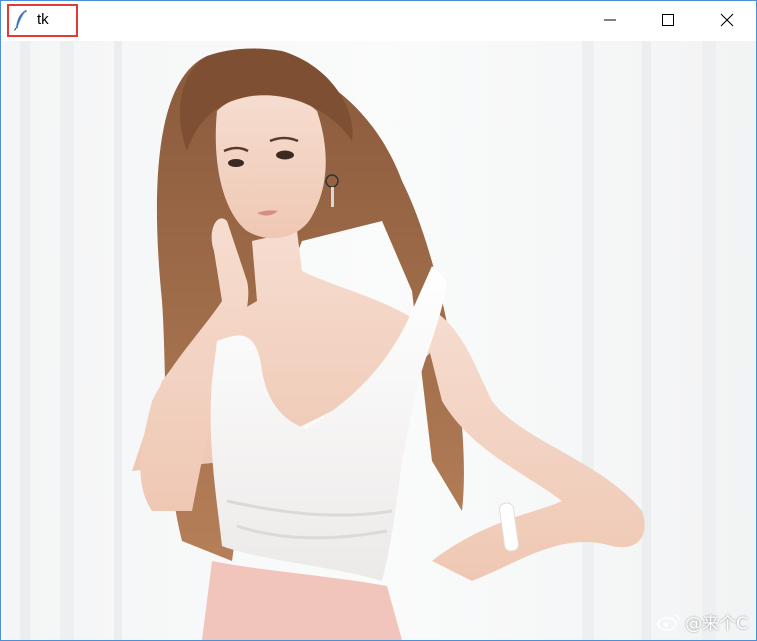  Describe the element at coordinates (668, 622) in the screenshot. I see `weibo-icon` at that location.